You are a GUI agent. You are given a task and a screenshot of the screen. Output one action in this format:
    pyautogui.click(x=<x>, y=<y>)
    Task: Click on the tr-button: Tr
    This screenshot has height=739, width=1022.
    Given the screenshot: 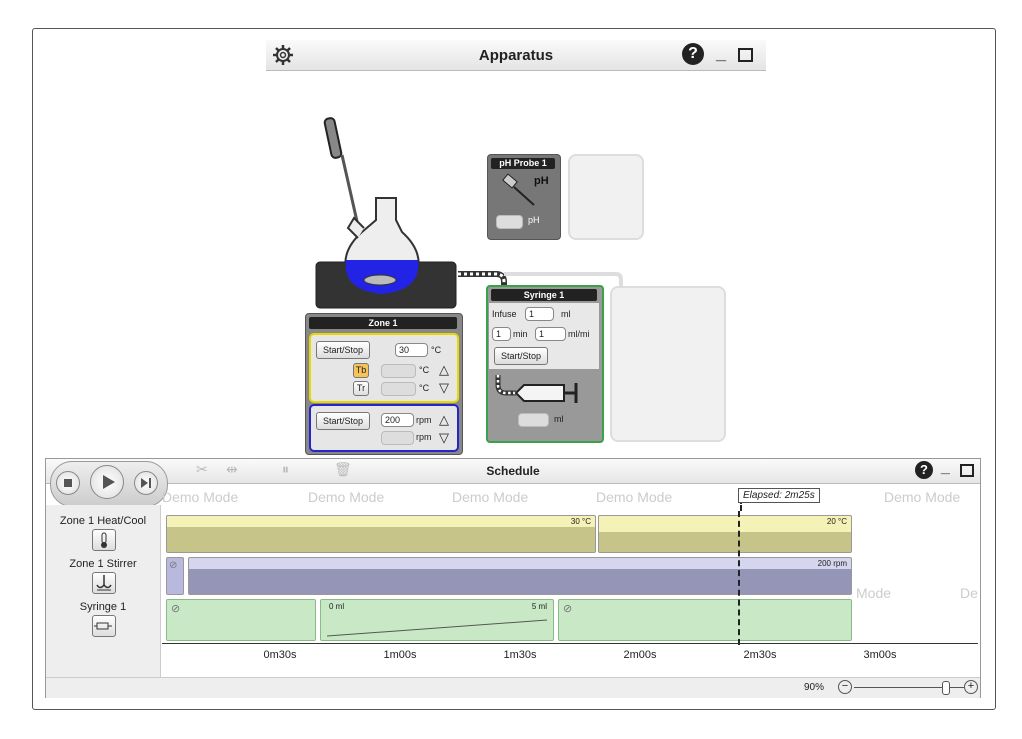 What is the action you would take?
    pyautogui.click(x=361, y=388)
    